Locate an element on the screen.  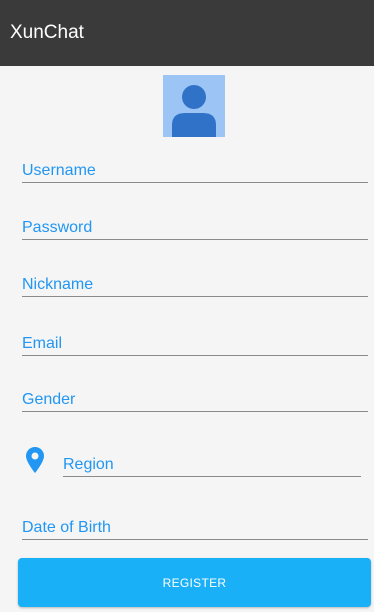
password-field: Password is located at coordinates (195, 226).